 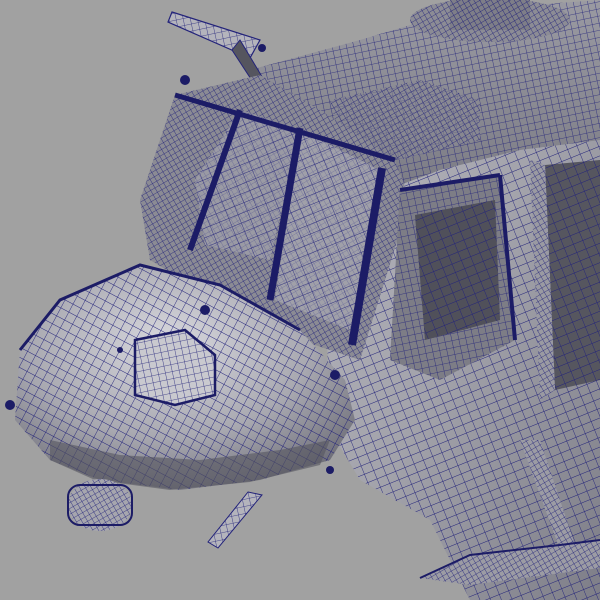 I want to click on cockpit-door, so click(x=453, y=276).